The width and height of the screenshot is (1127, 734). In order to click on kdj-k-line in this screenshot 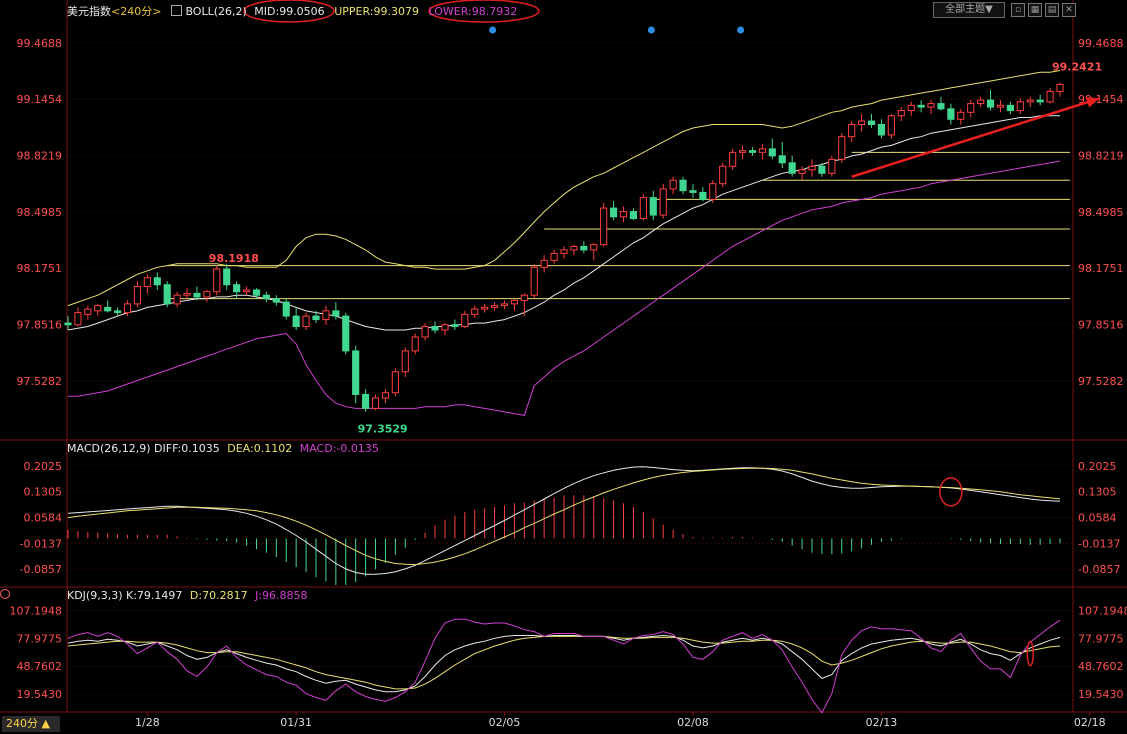, I will do `click(564, 663)`.